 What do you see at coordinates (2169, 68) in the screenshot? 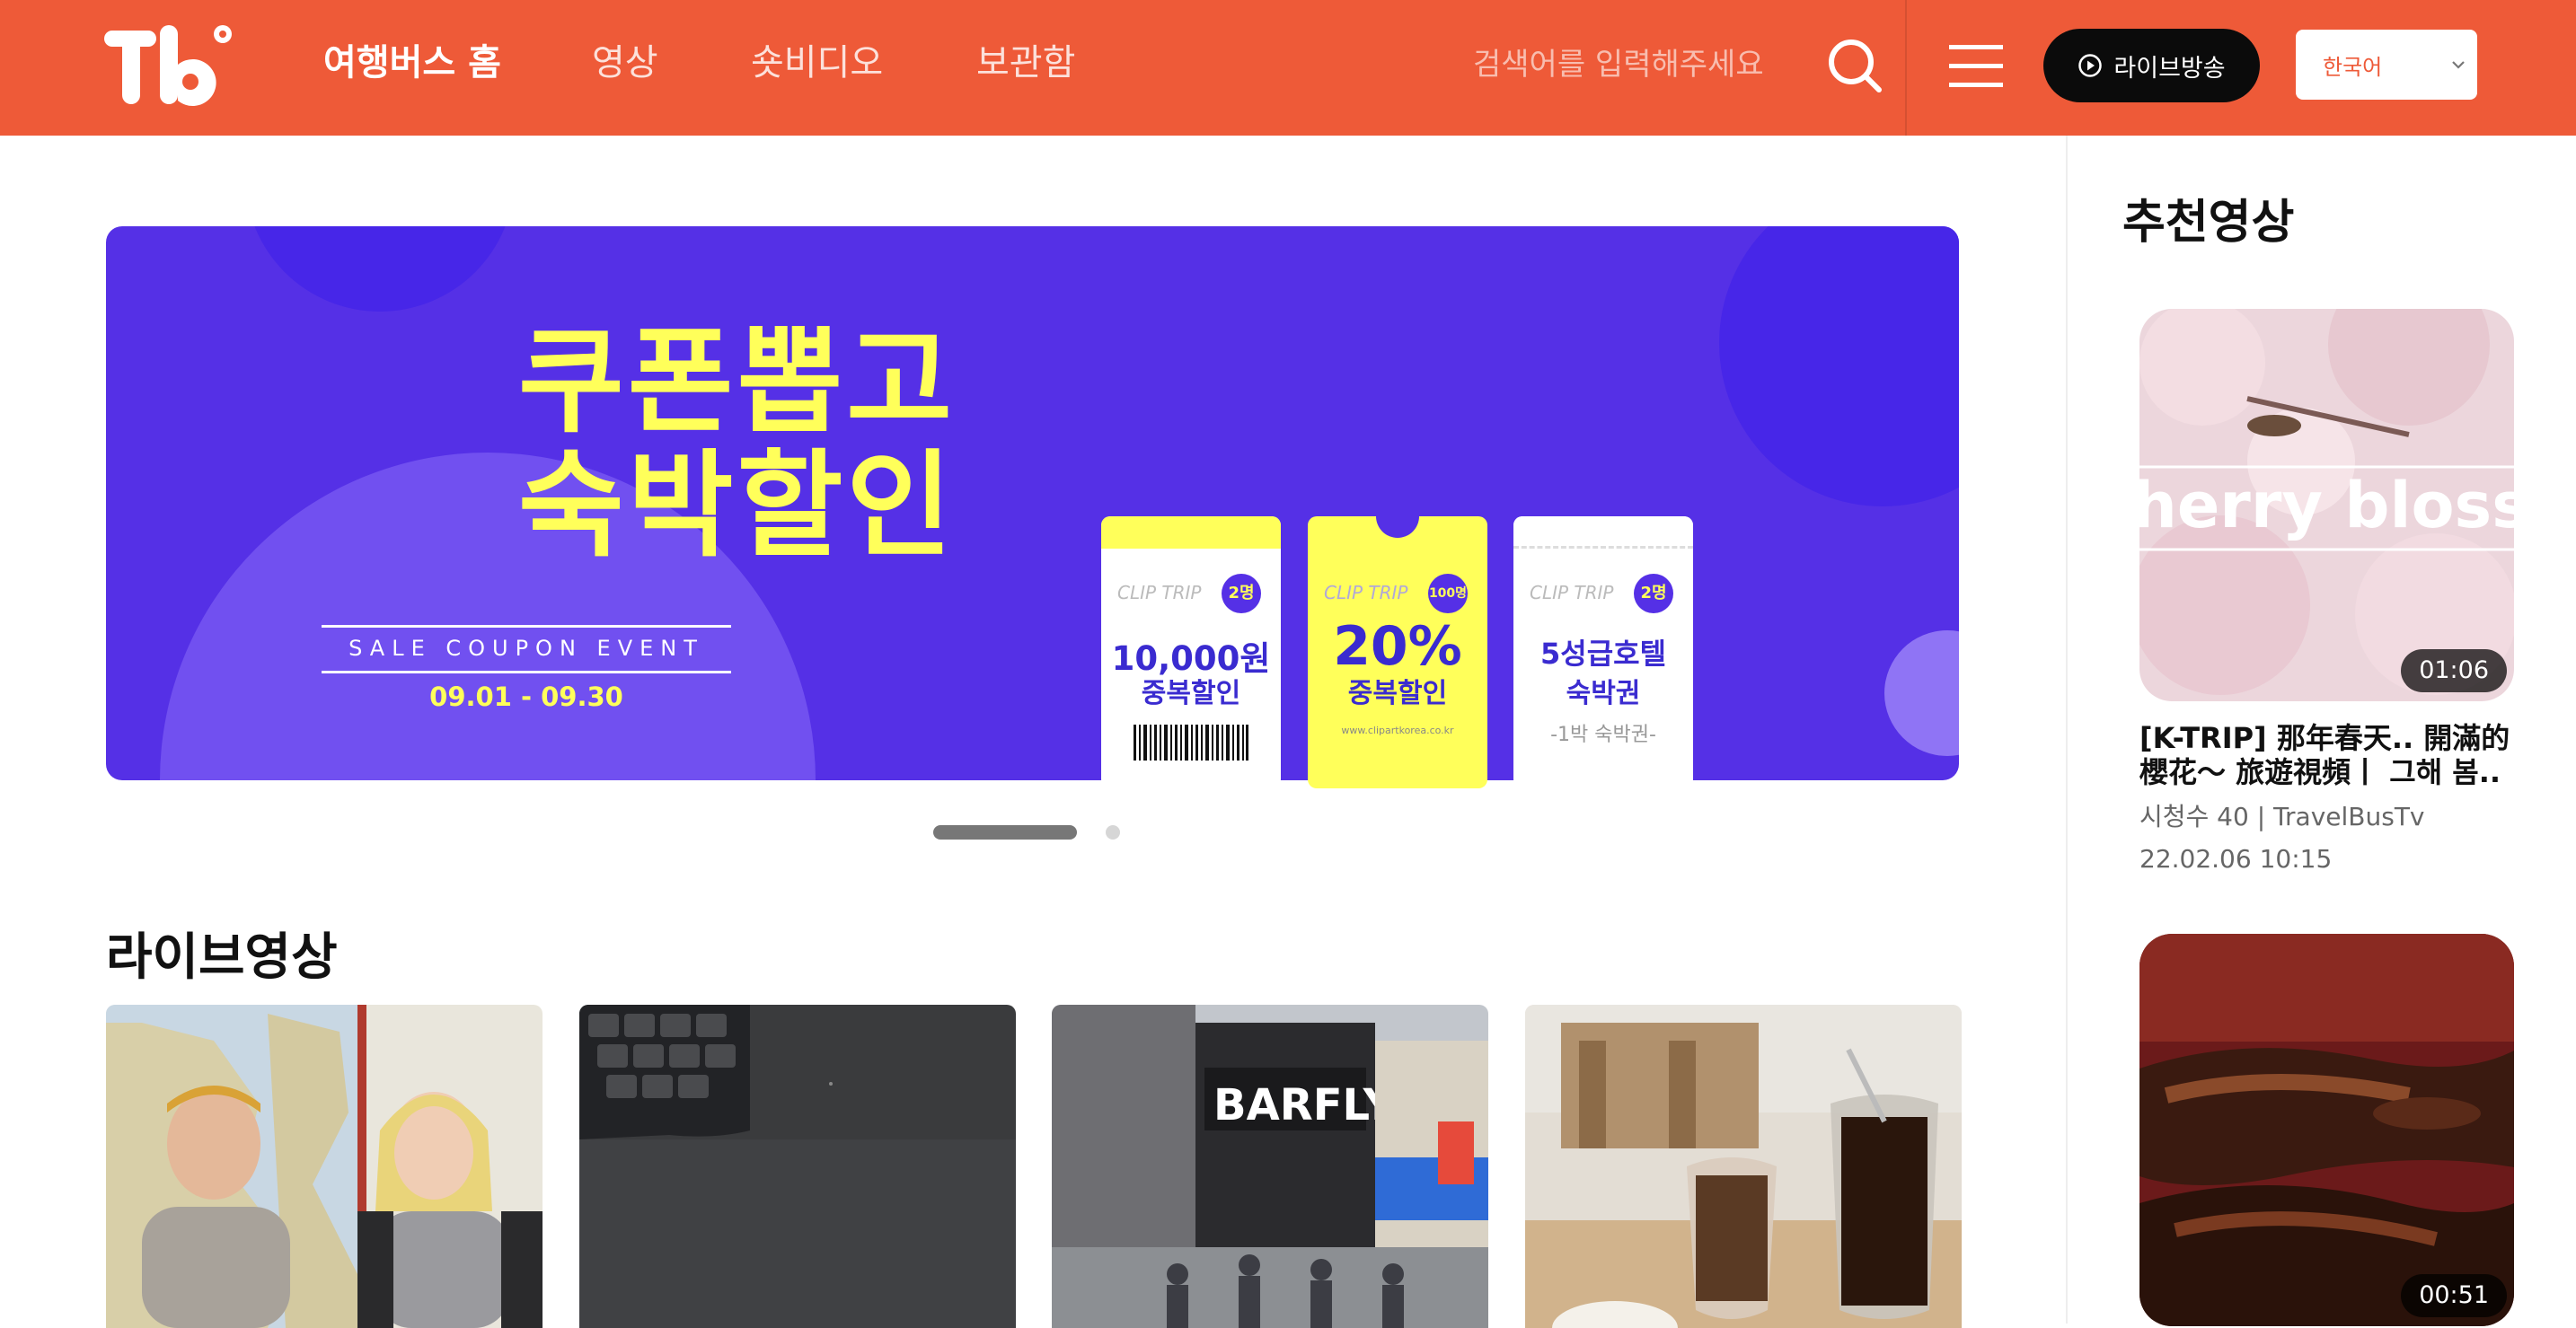
I see `live-button-label: 라이브방송` at bounding box center [2169, 68].